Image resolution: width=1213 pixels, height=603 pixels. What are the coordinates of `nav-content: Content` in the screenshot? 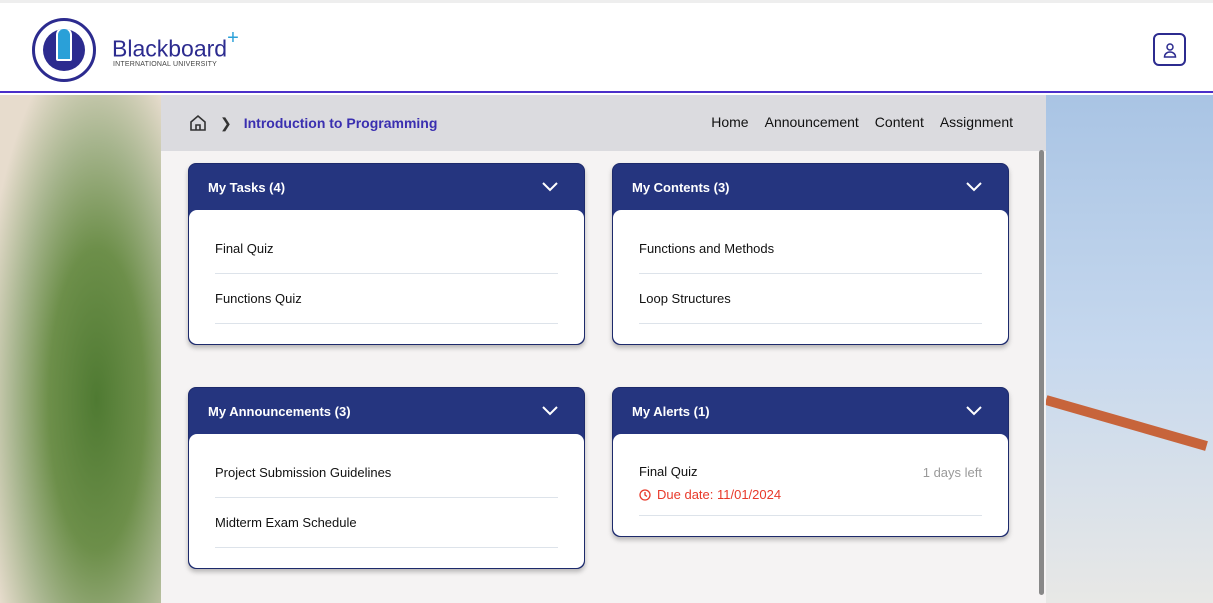 It's located at (899, 122).